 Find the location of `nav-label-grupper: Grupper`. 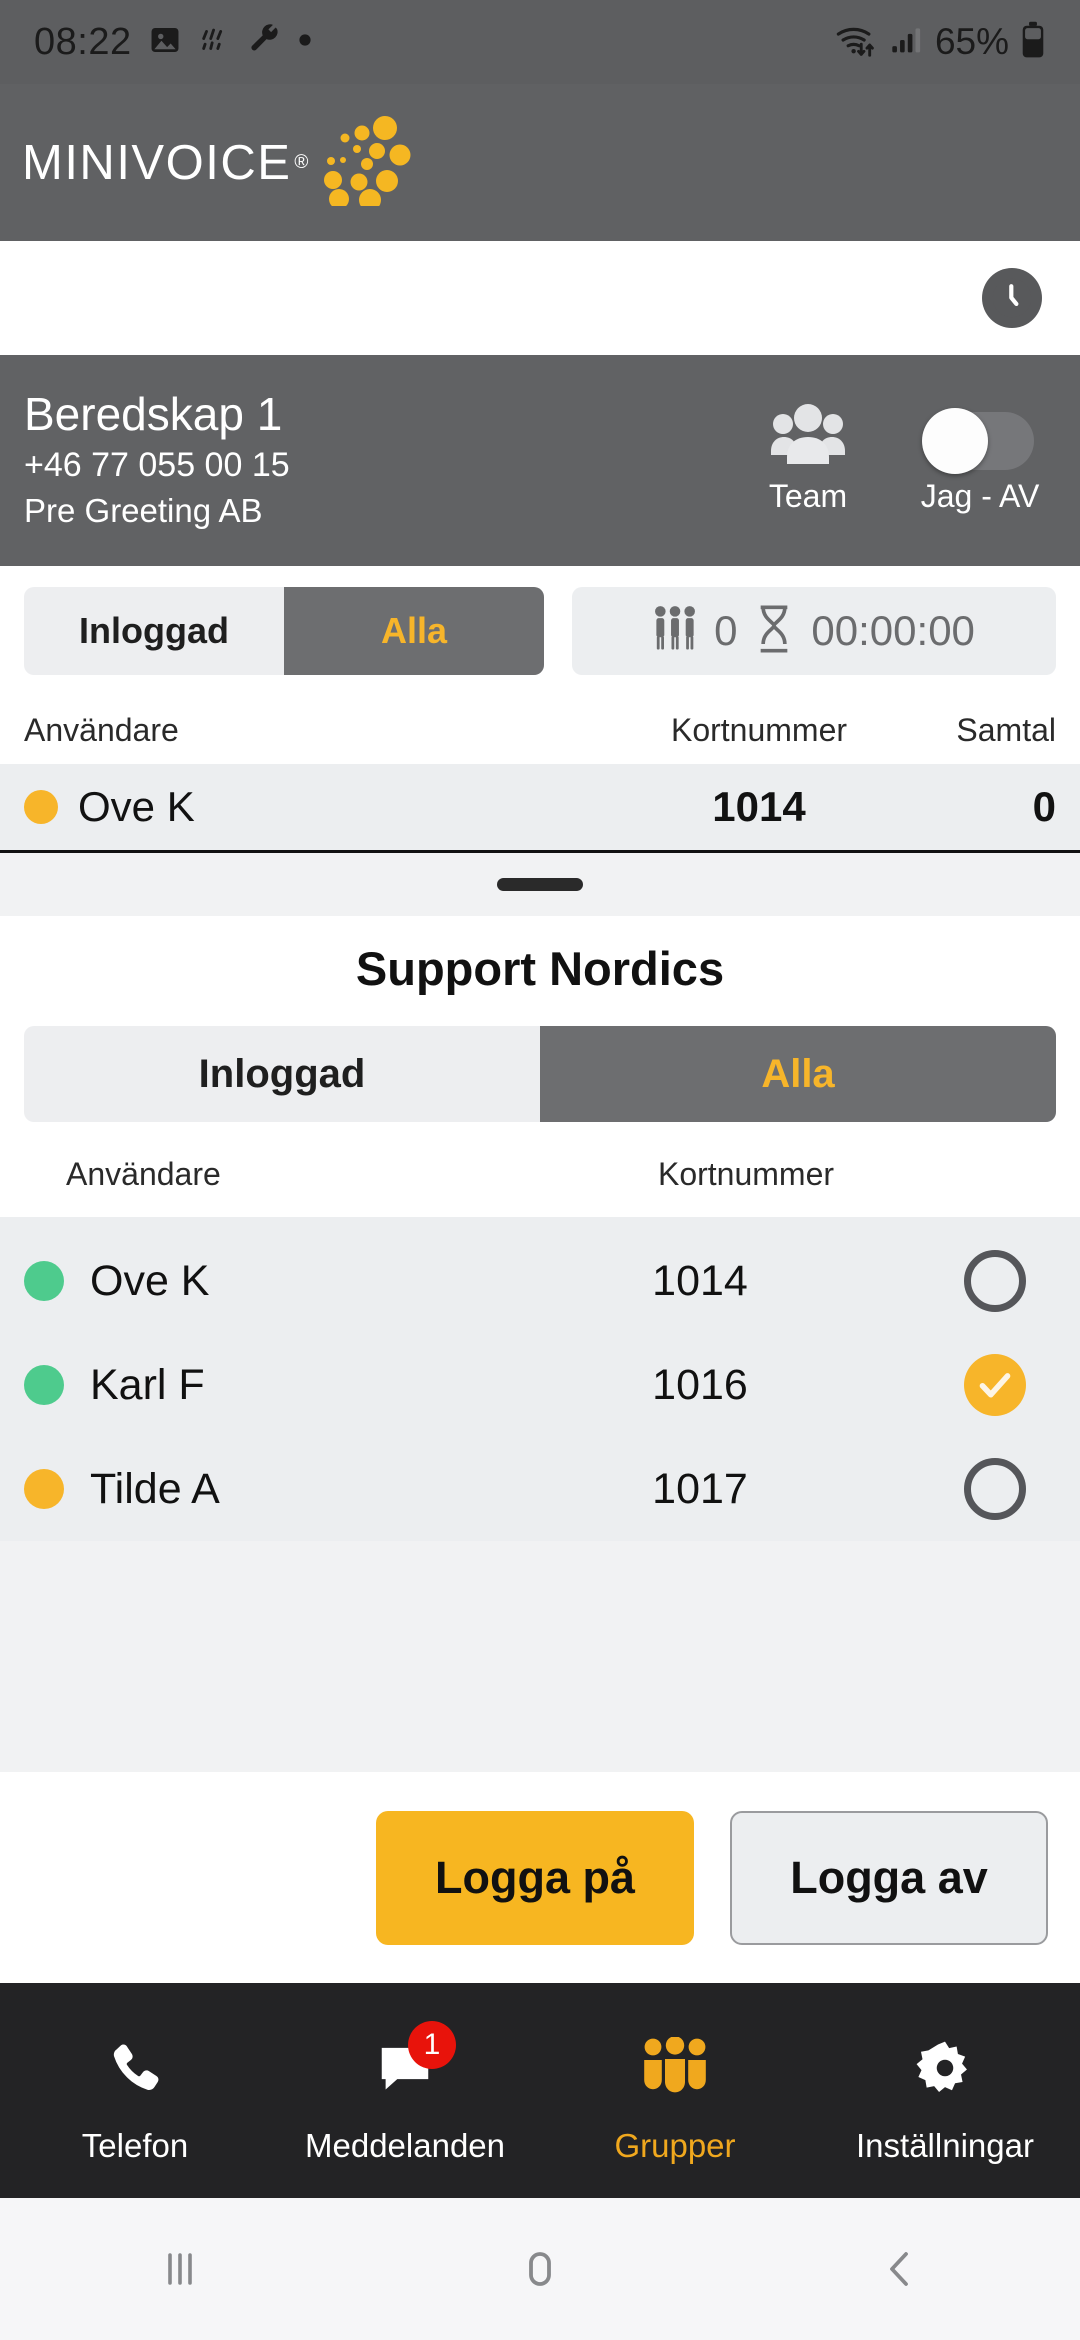

nav-label-grupper: Grupper is located at coordinates (675, 2145).